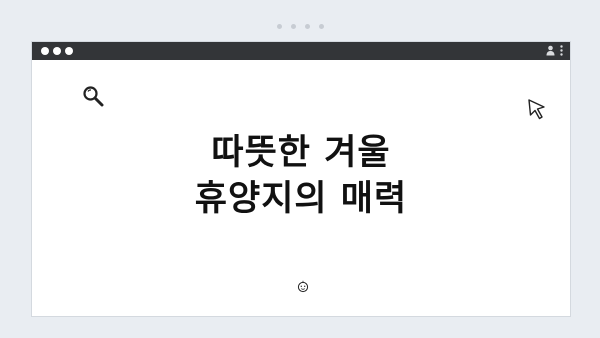 The height and width of the screenshot is (338, 600). Describe the element at coordinates (301, 153) in the screenshot. I see `title-line-1: 따뜻한 겨울` at that location.